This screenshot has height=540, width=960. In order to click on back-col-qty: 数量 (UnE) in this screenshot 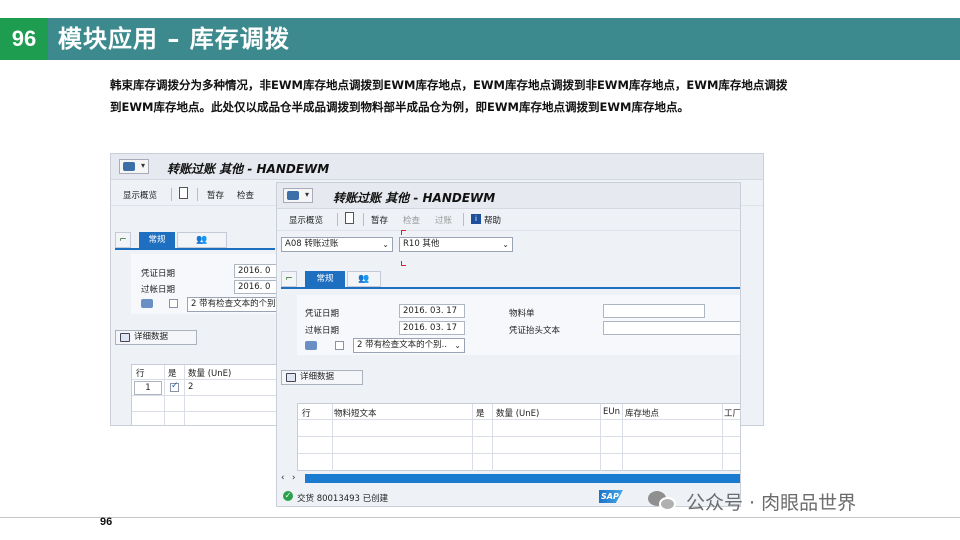, I will do `click(210, 374)`.